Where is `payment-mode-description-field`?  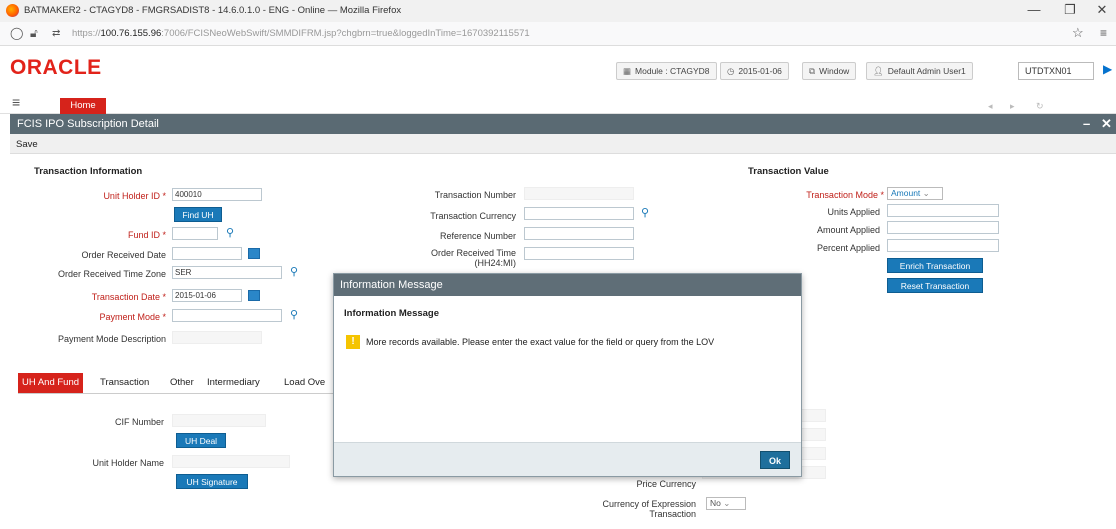
payment-mode-description-field is located at coordinates (217, 337).